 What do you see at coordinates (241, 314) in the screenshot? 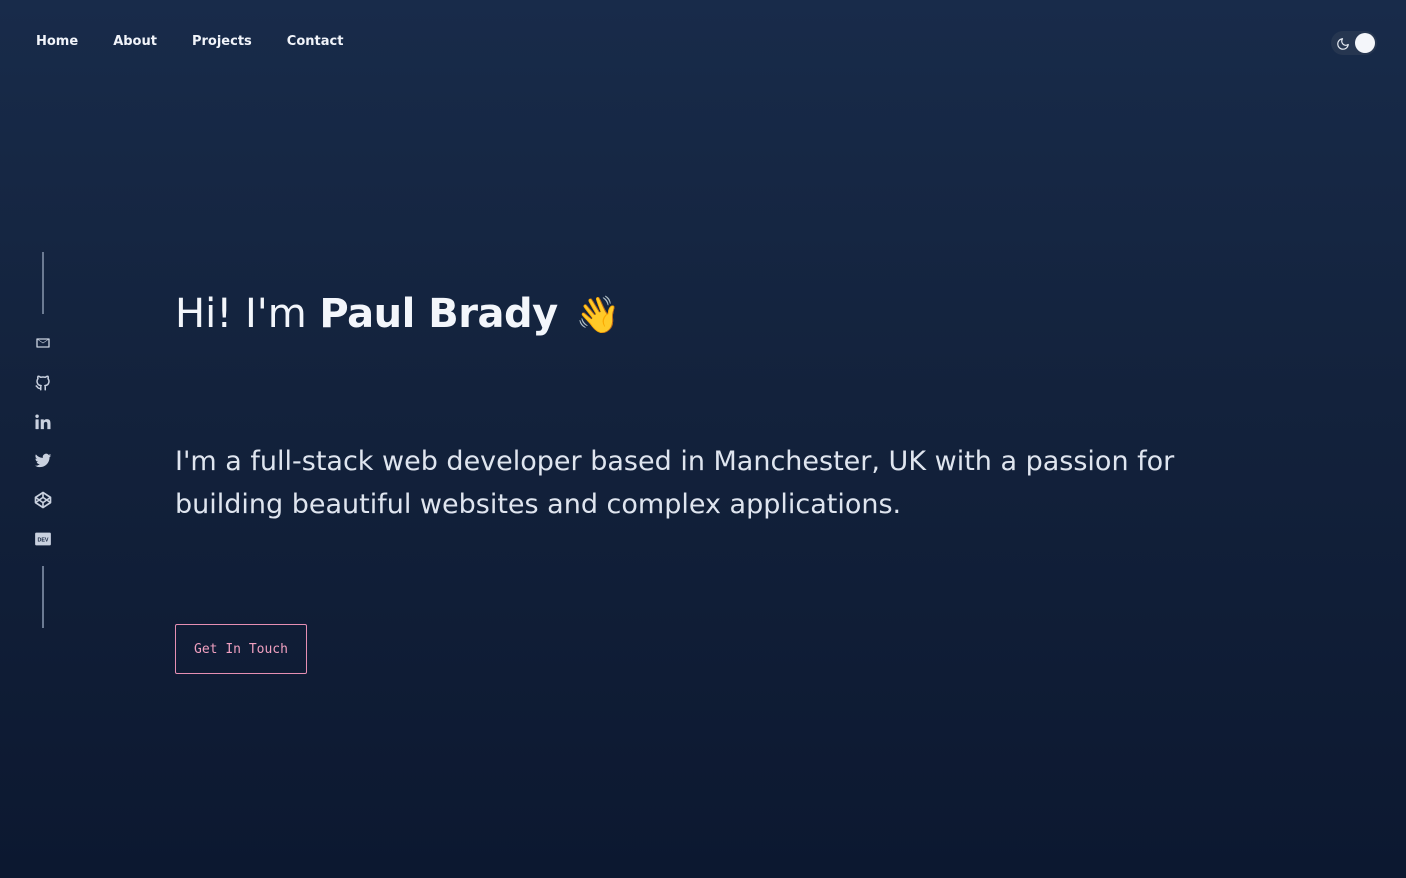
I see `hero-greeting: Hi! I'm` at bounding box center [241, 314].